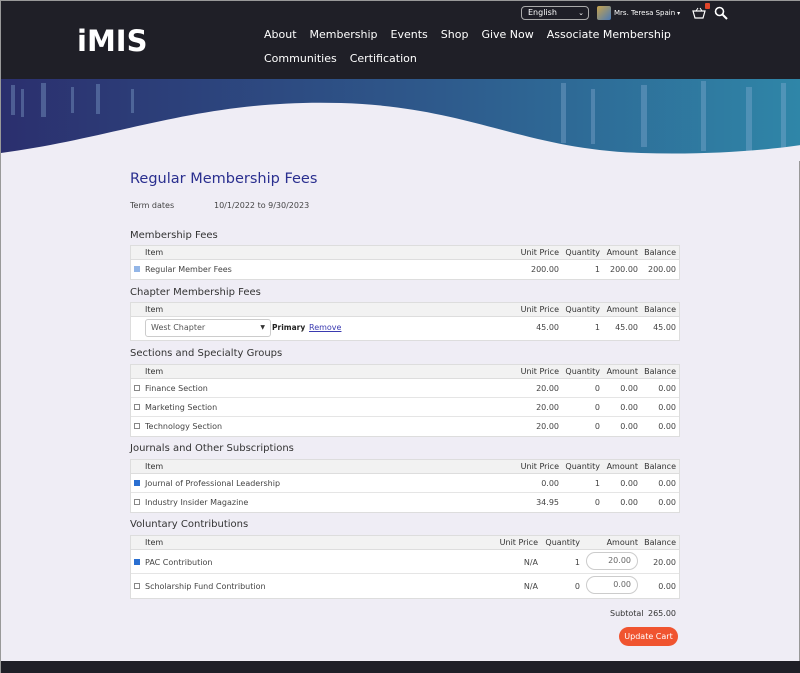  I want to click on row-unit-price: 45.00, so click(547, 327).